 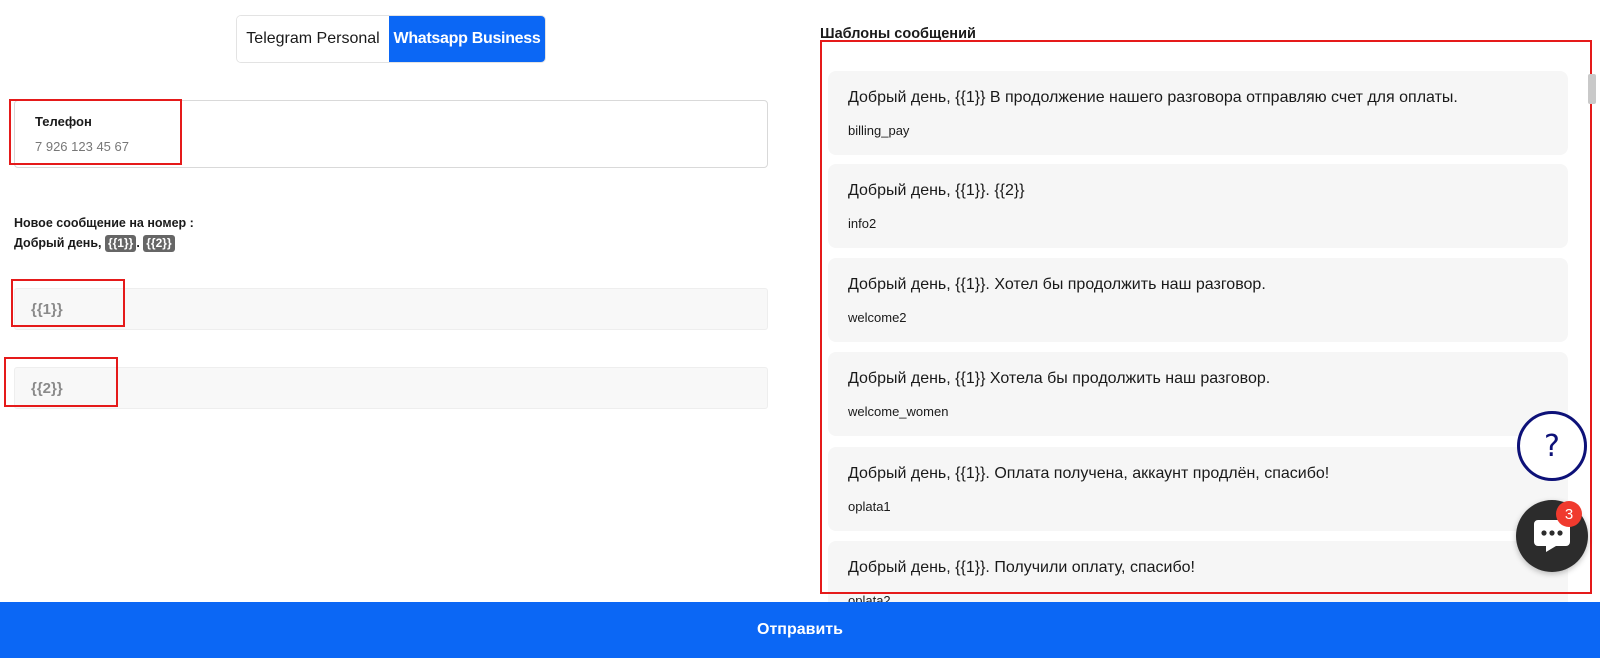 What do you see at coordinates (869, 506) in the screenshot?
I see `template-name: oplata1` at bounding box center [869, 506].